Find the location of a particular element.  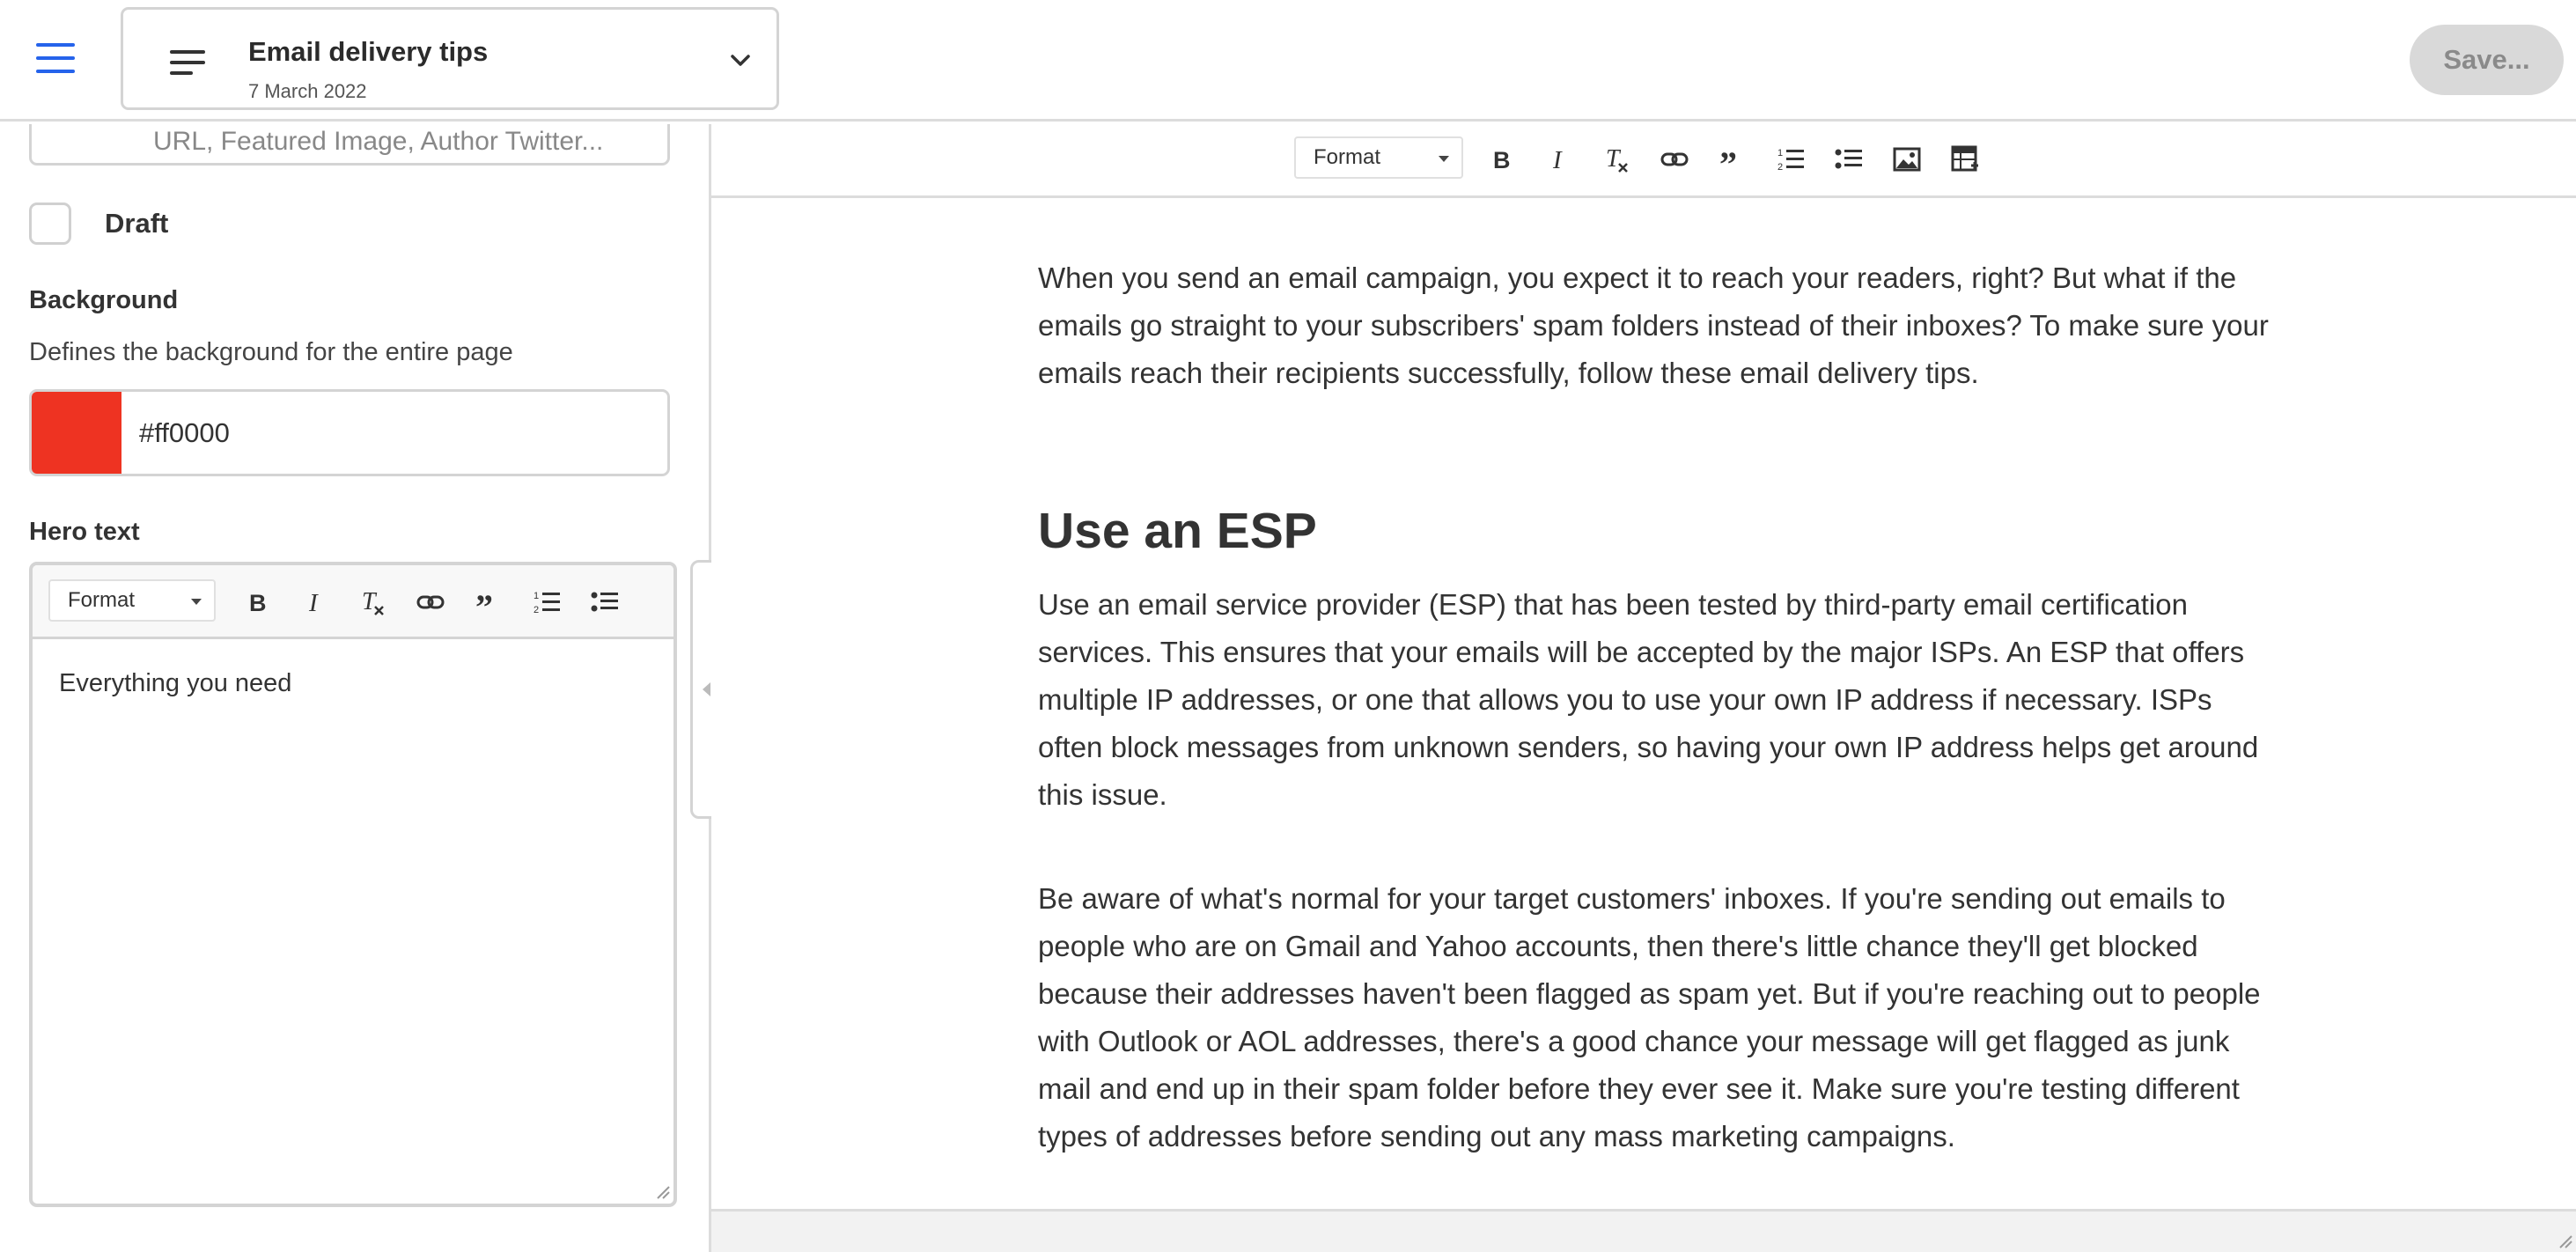

caret-left-icon is located at coordinates (707, 689).